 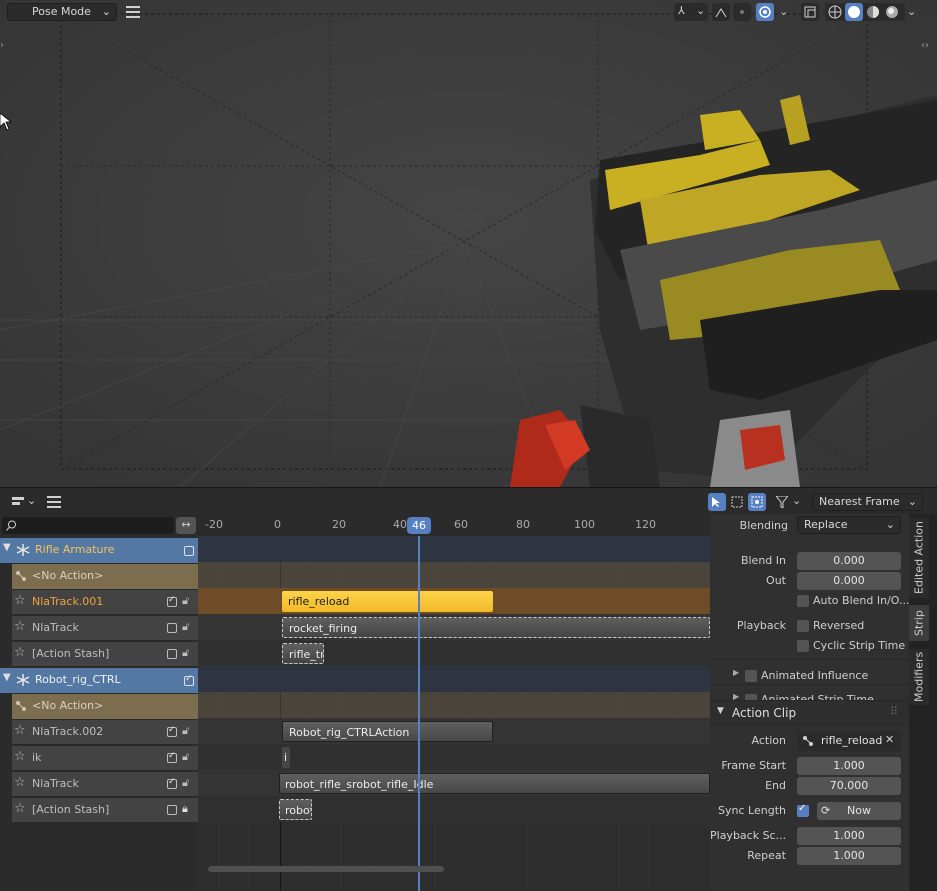 I want to click on channel-nlatrack-001: ☆ NlaTrack.001 🔓︎, so click(x=105, y=602).